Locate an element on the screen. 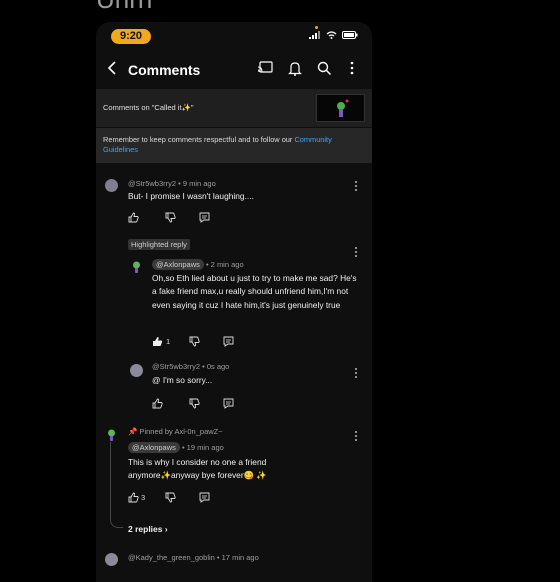 Image resolution: width=560 pixels, height=582 pixels. thread-line is located at coordinates (116, 485).